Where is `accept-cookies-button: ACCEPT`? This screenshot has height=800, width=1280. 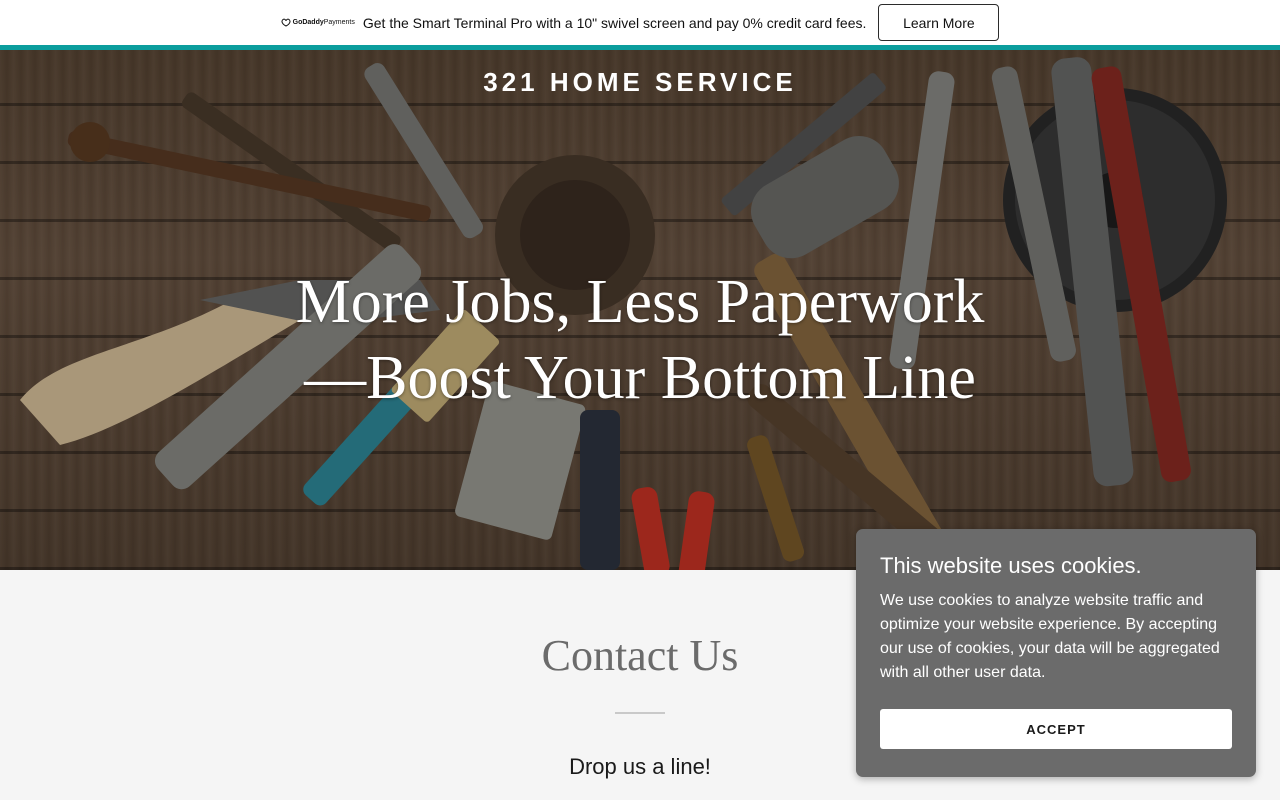
accept-cookies-button: ACCEPT is located at coordinates (1056, 729).